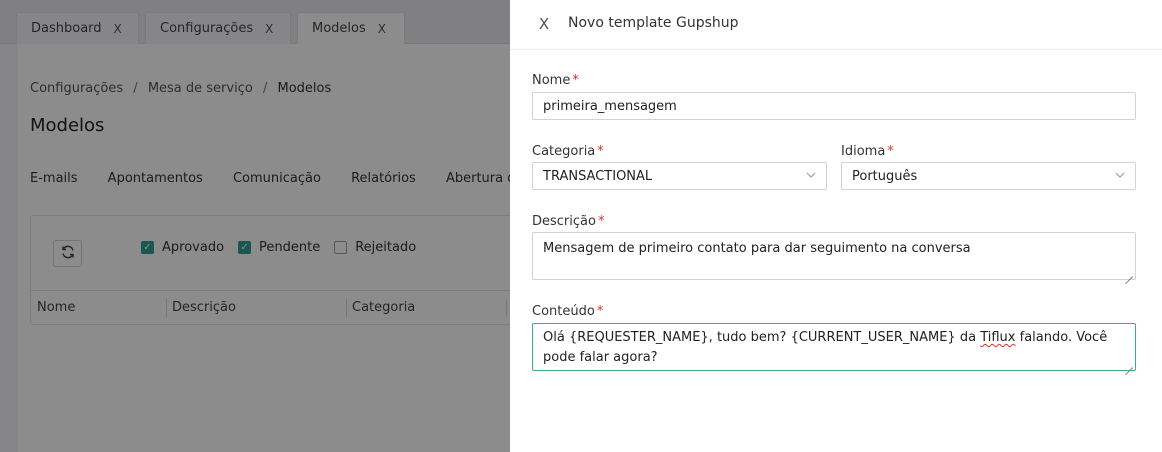 The height and width of the screenshot is (452, 1162). I want to click on name-label-text: Nome, so click(551, 80).